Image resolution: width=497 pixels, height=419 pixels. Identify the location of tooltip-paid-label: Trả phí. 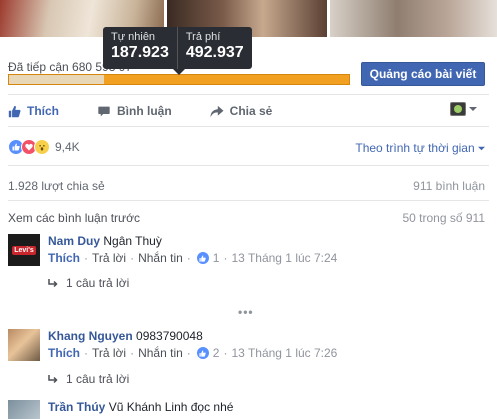
(203, 37).